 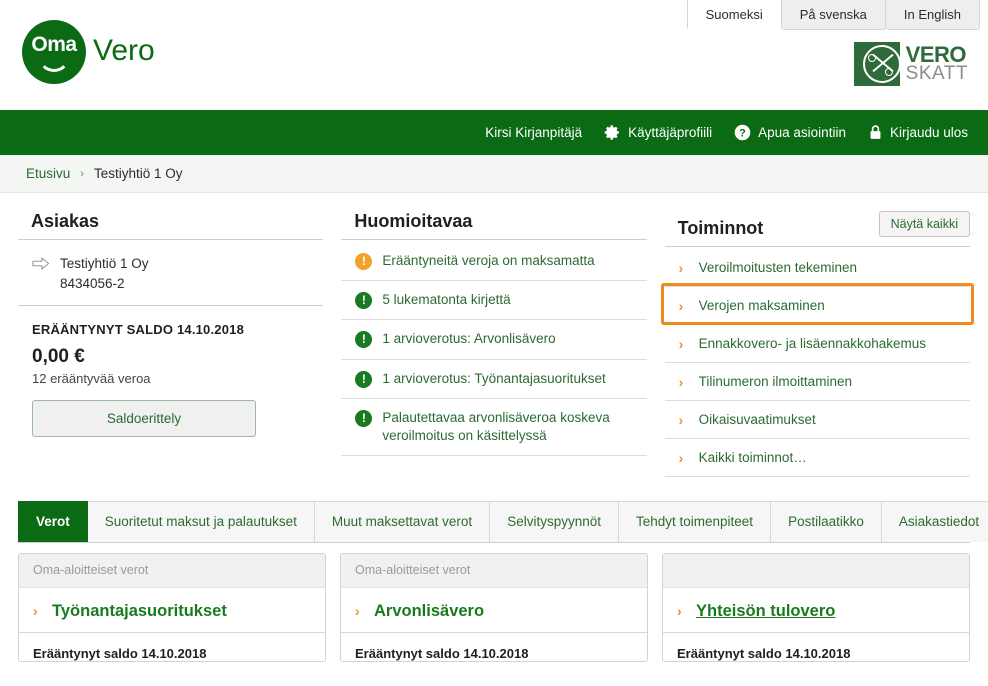 What do you see at coordinates (120, 653) in the screenshot?
I see `tax-card-balance-label: Erääntynyt saldo 14.10.2018` at bounding box center [120, 653].